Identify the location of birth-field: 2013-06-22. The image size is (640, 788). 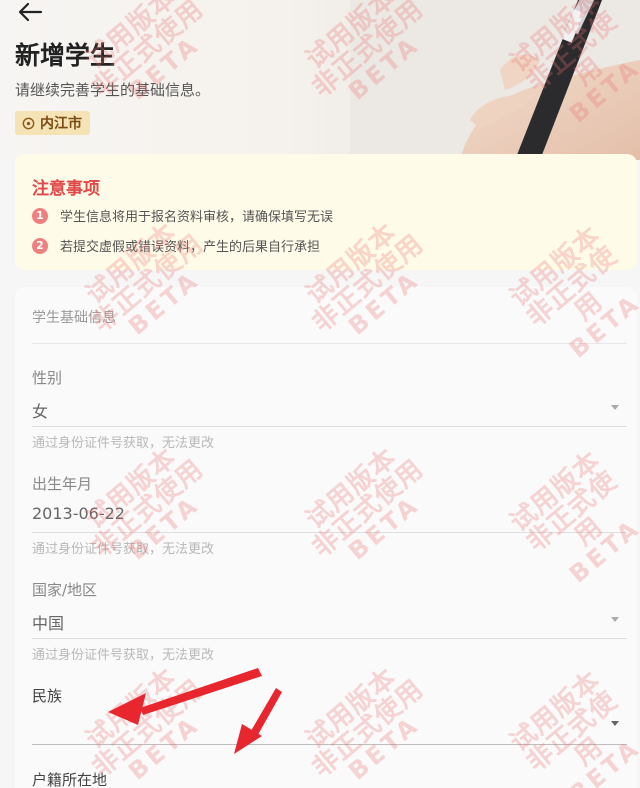
(78, 513).